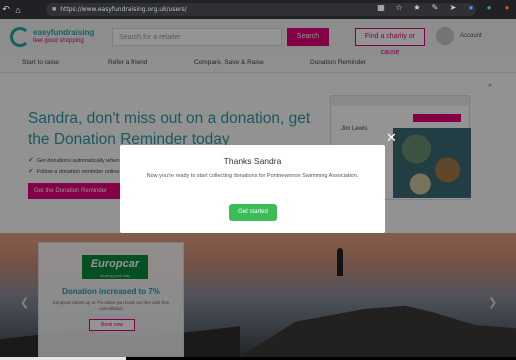  I want to click on lock-icon: ■, so click(54, 9).